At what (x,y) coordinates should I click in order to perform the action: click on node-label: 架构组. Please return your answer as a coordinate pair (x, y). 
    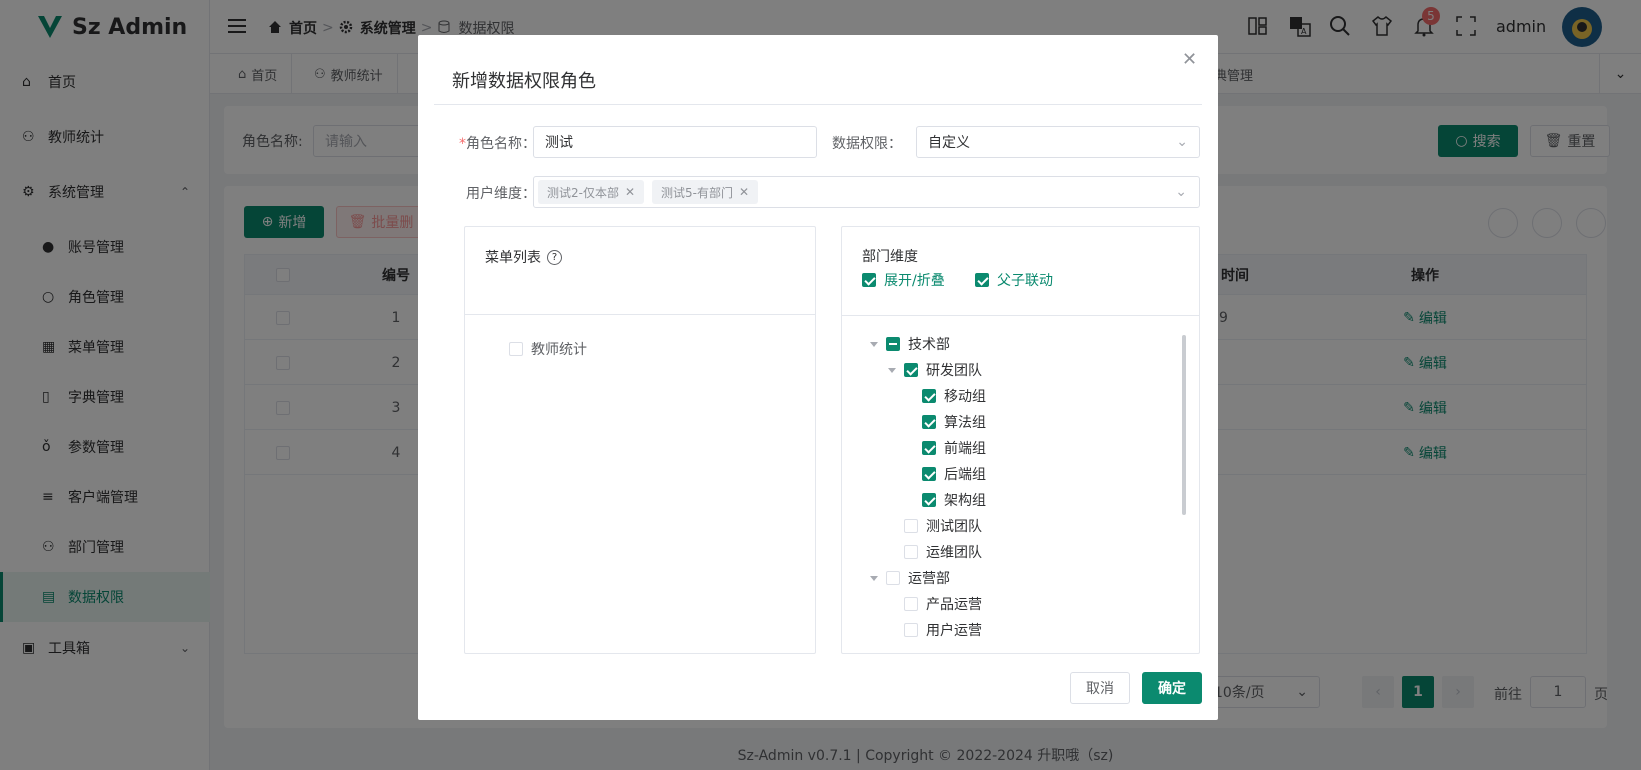
    Looking at the image, I should click on (965, 501).